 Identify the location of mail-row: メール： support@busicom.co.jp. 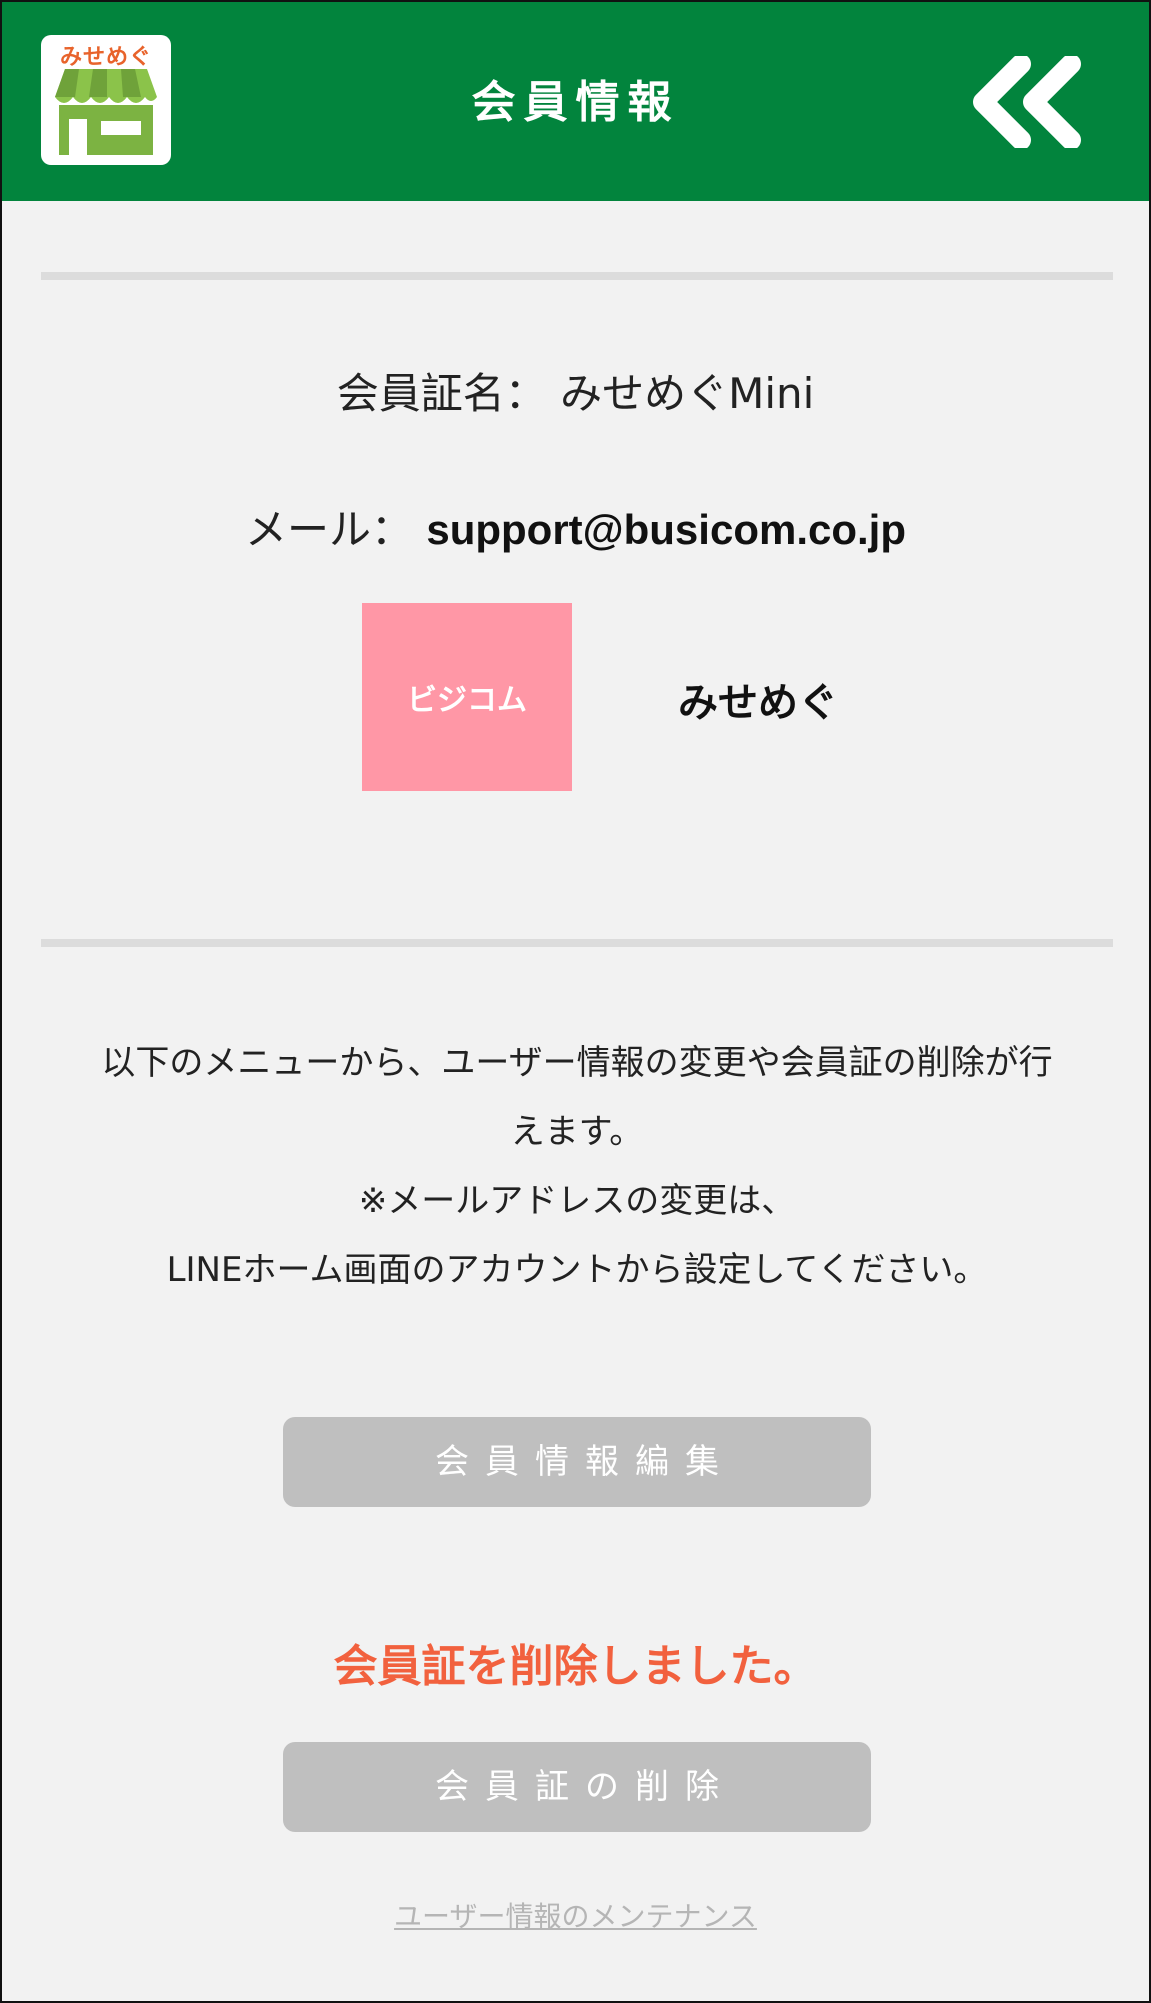
(575, 526).